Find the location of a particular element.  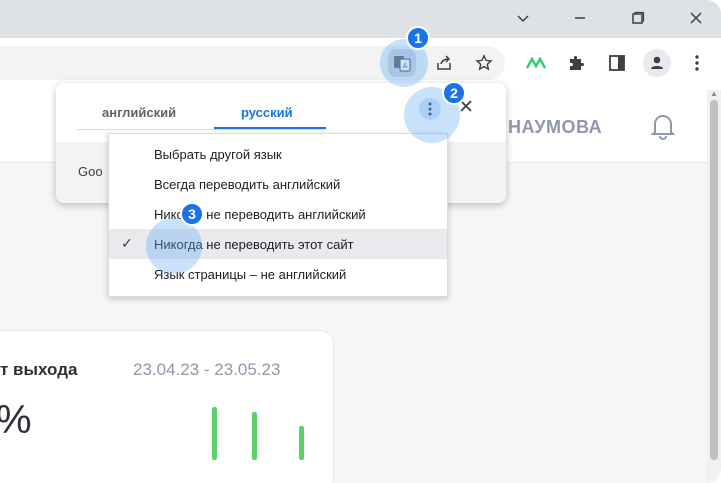

card-title: т выхода is located at coordinates (39, 369).